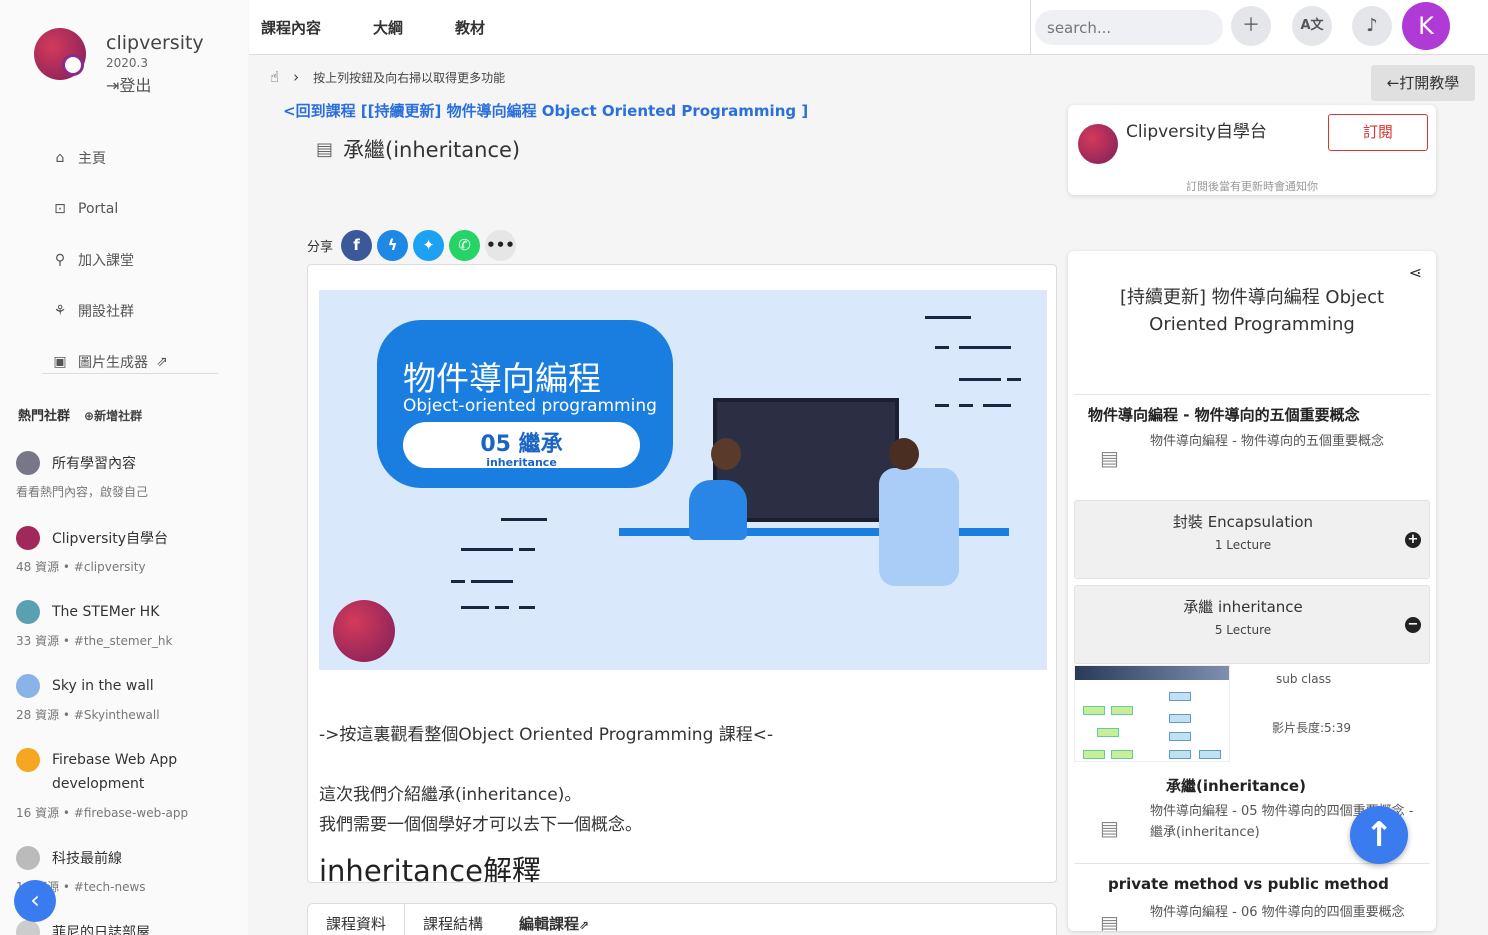 The height and width of the screenshot is (935, 1488). I want to click on document-icon: ▤, so click(1109, 921).